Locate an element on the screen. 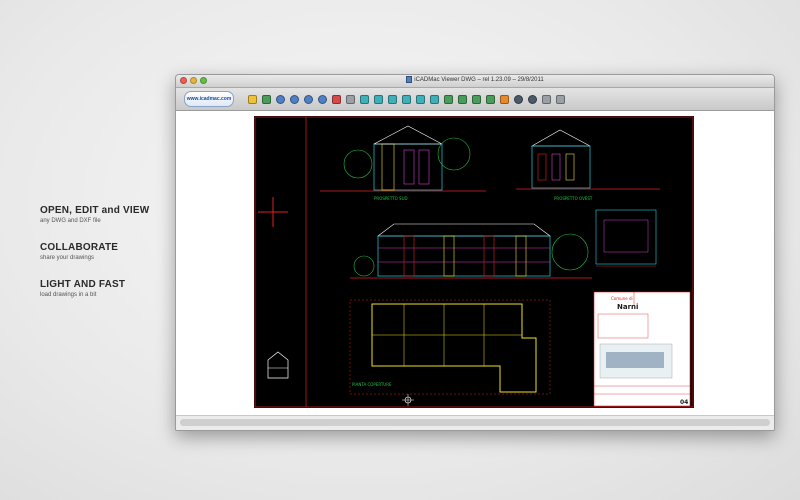  regen-icon is located at coordinates (350, 99).